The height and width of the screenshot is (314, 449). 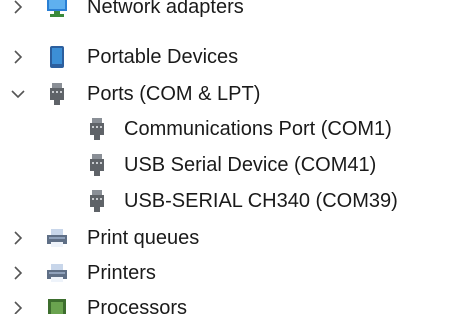 I want to click on tree-node-label: Portable Devices, so click(x=163, y=57).